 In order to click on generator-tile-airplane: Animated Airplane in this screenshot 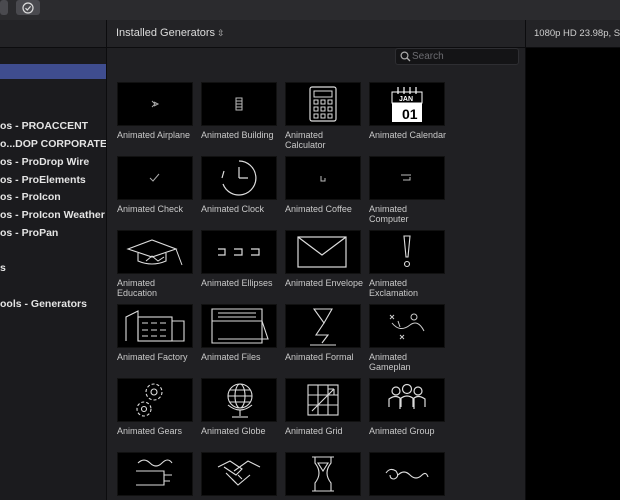, I will do `click(155, 111)`.